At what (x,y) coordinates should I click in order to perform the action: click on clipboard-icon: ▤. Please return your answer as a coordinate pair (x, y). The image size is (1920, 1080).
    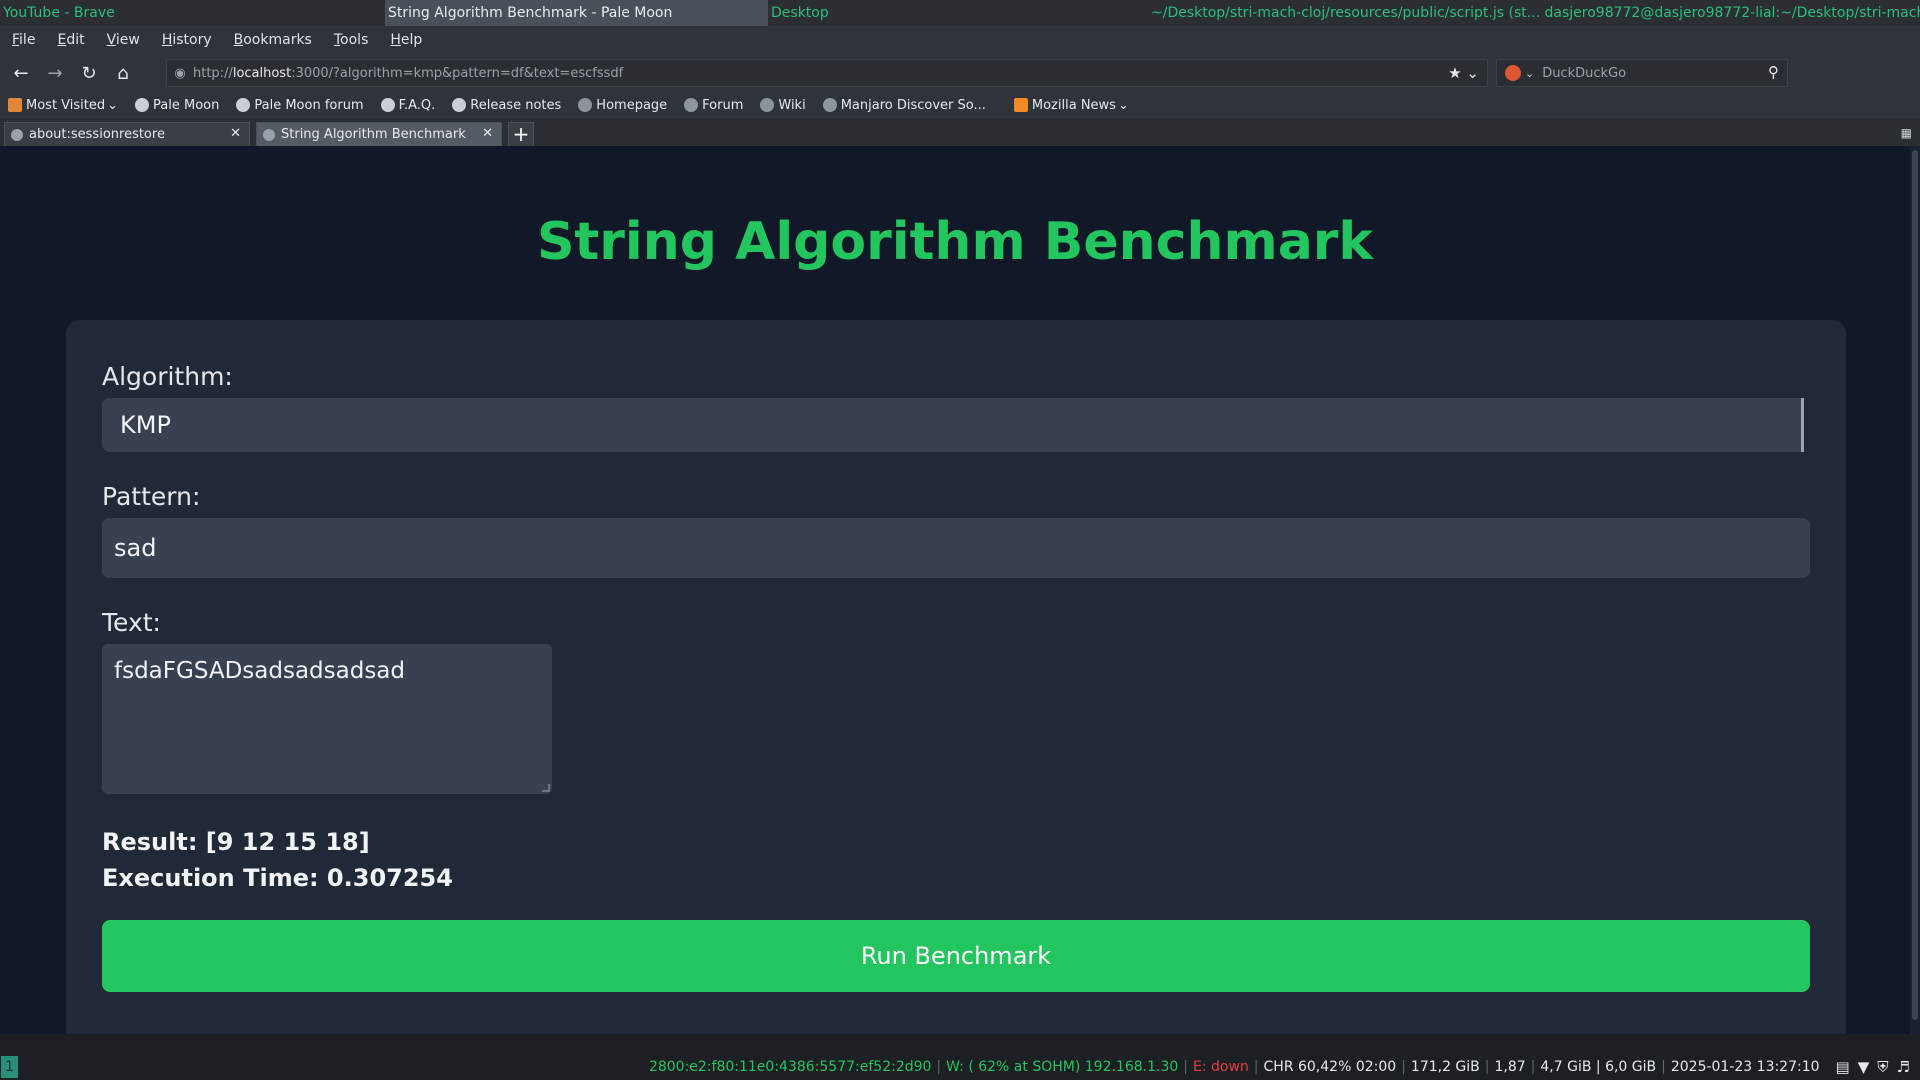
    Looking at the image, I should click on (1843, 1067).